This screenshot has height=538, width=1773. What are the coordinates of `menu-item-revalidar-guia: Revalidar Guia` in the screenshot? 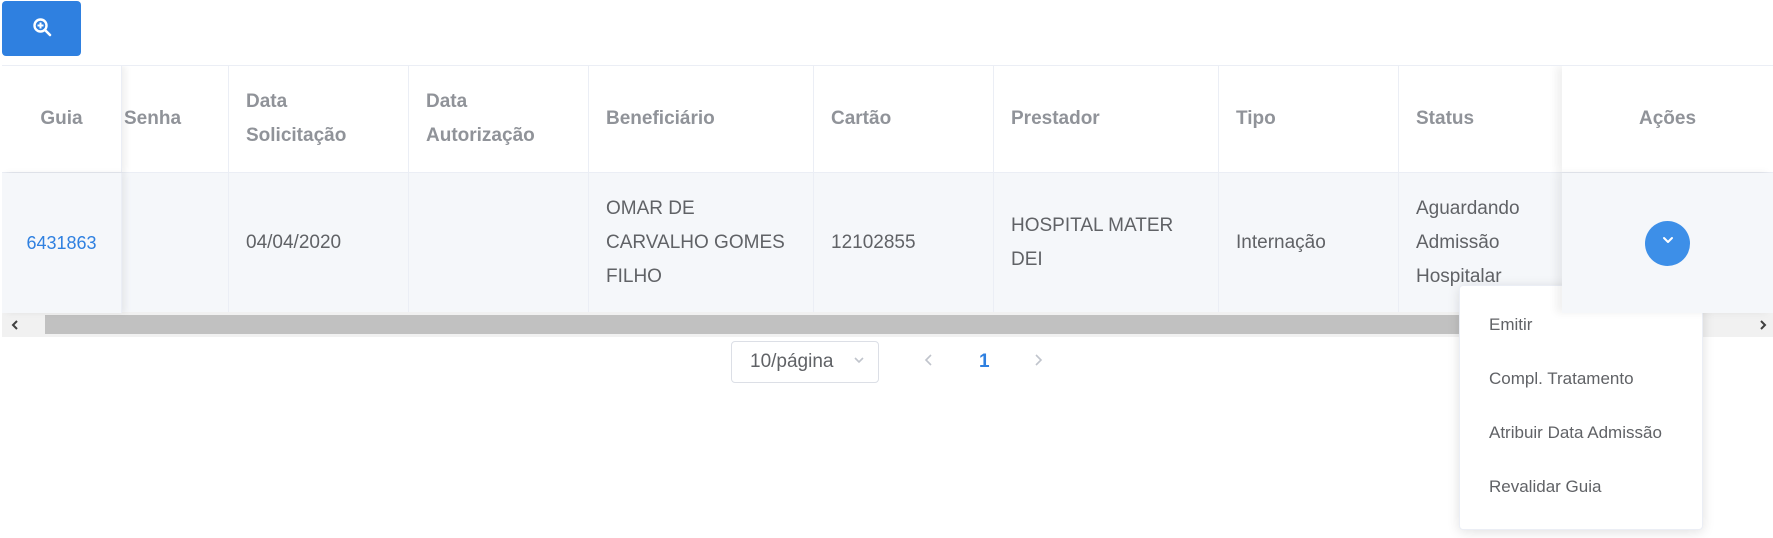 It's located at (1581, 487).